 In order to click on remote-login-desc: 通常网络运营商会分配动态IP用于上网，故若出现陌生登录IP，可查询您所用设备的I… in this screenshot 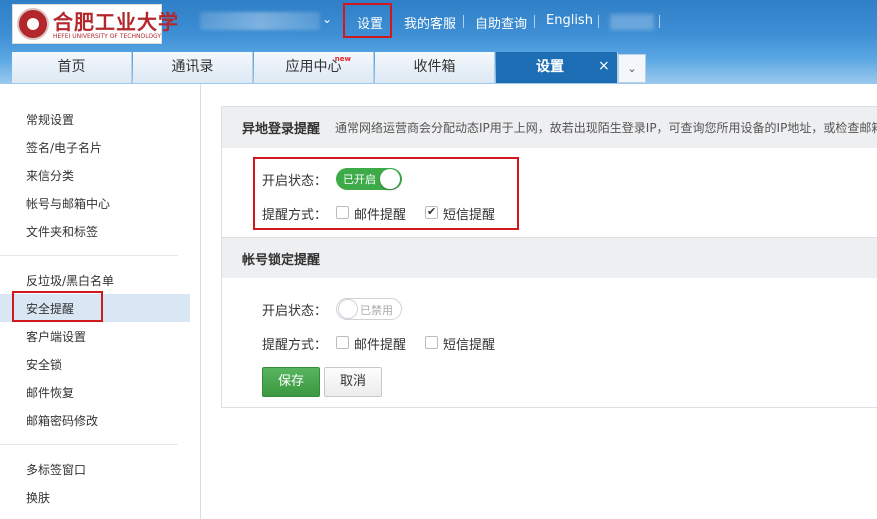, I will do `click(606, 128)`.